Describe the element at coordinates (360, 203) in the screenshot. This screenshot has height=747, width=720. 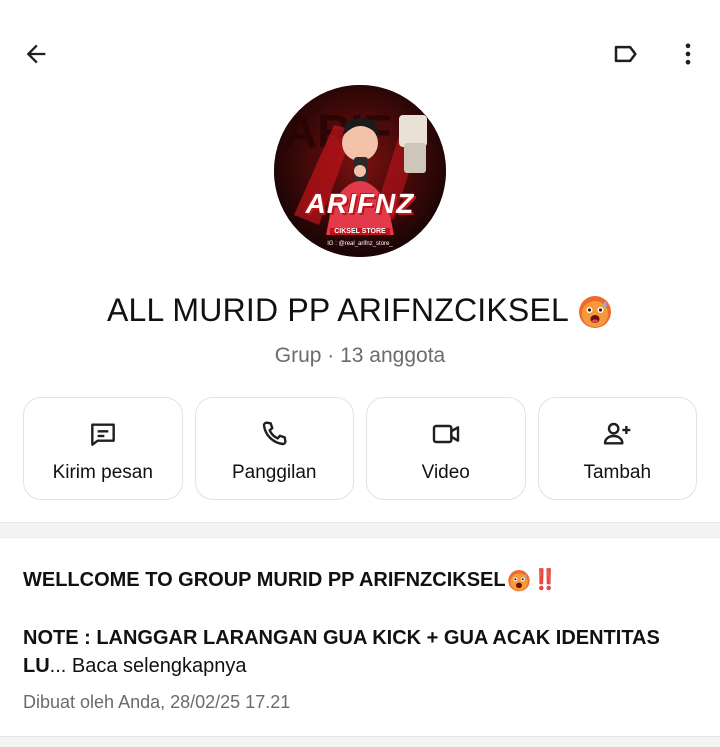
I see `avatar-logo-text: ARIFNZ` at that location.